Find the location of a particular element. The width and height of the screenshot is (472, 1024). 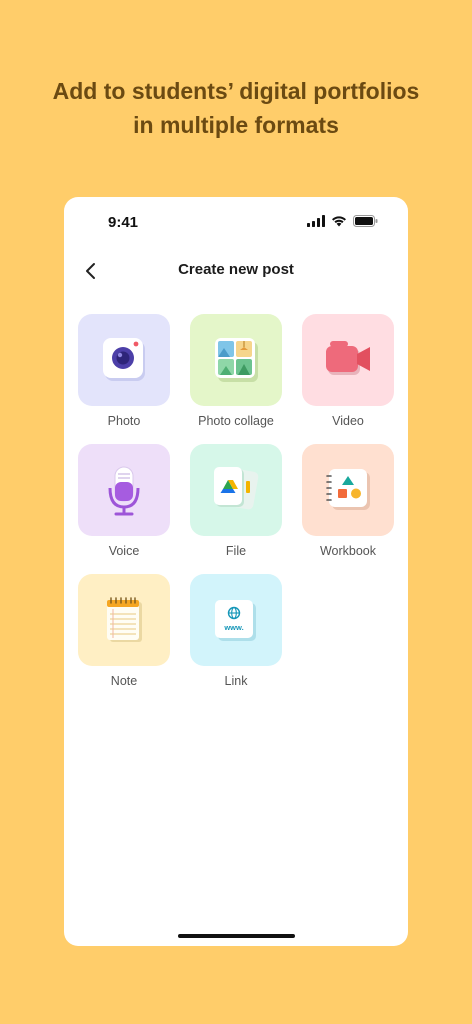

camera-icon is located at coordinates (124, 359).